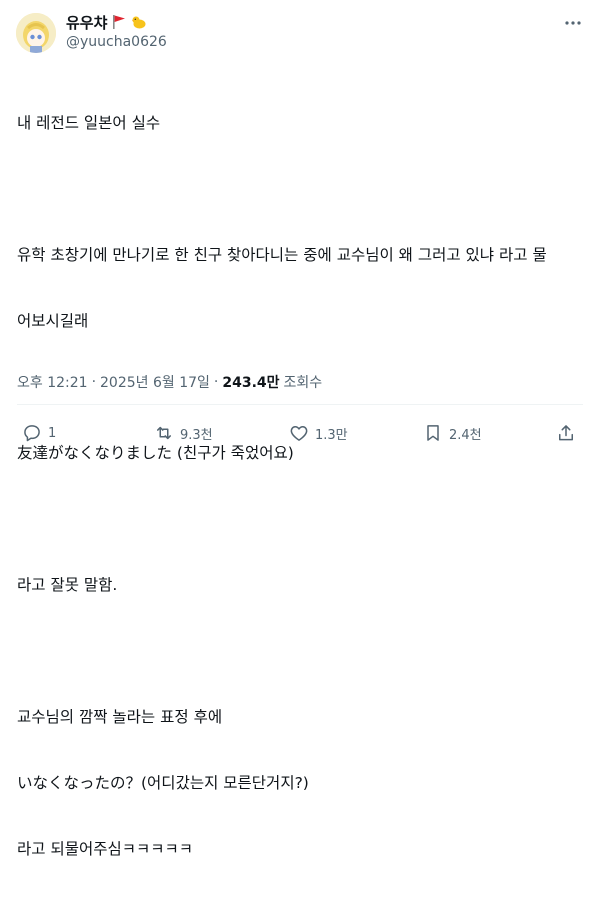 This screenshot has height=904, width=599. I want to click on tweet-line: 라고 잘못 말함., so click(67, 585).